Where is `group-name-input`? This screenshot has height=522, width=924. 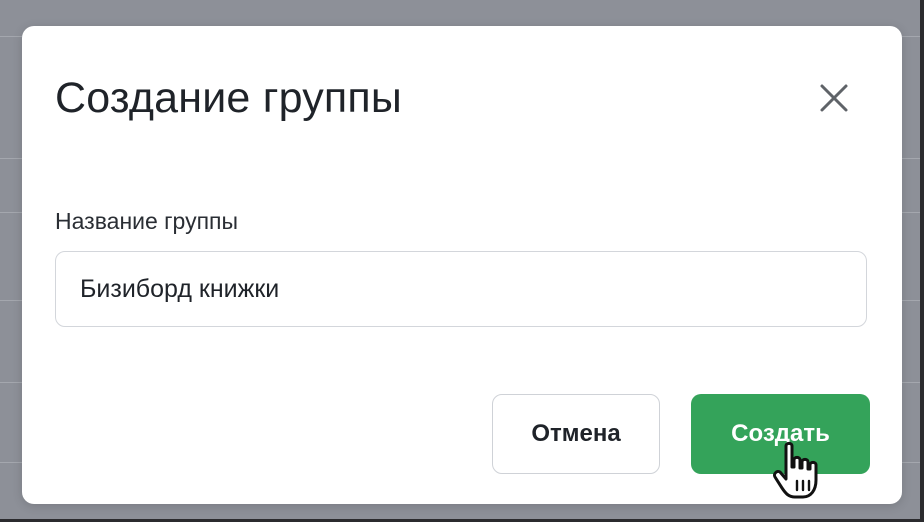
group-name-input is located at coordinates (461, 289).